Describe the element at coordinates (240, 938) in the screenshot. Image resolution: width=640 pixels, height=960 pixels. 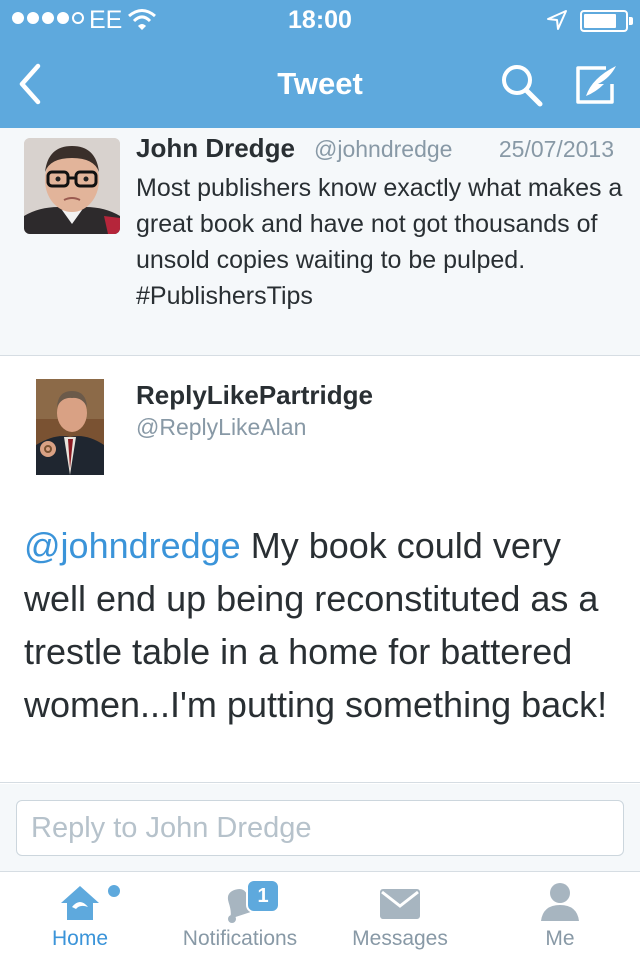
I see `tab-label: Notifications` at that location.